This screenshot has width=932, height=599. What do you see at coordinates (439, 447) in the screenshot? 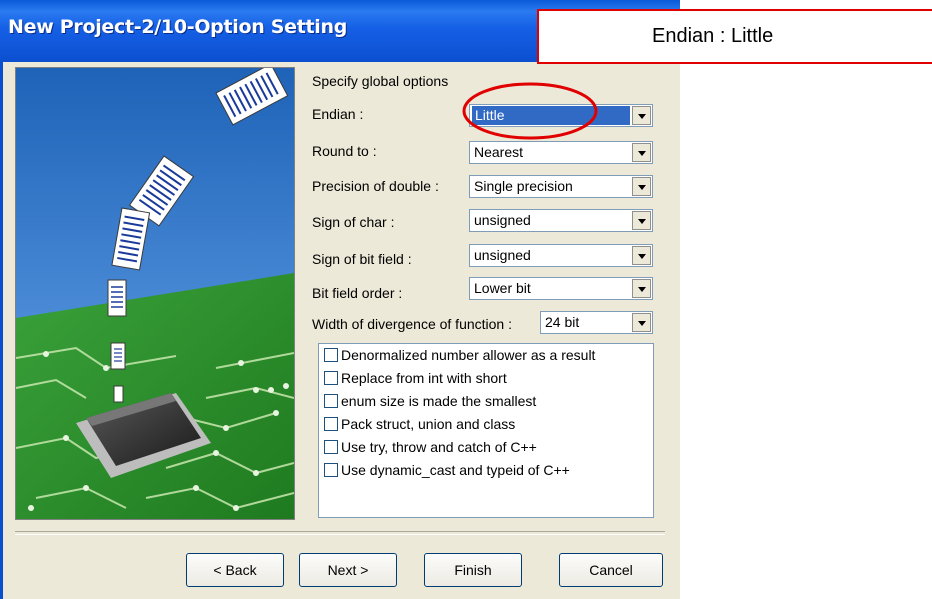
I see `checkbox-label: Use try, throw and catch of C++` at bounding box center [439, 447].